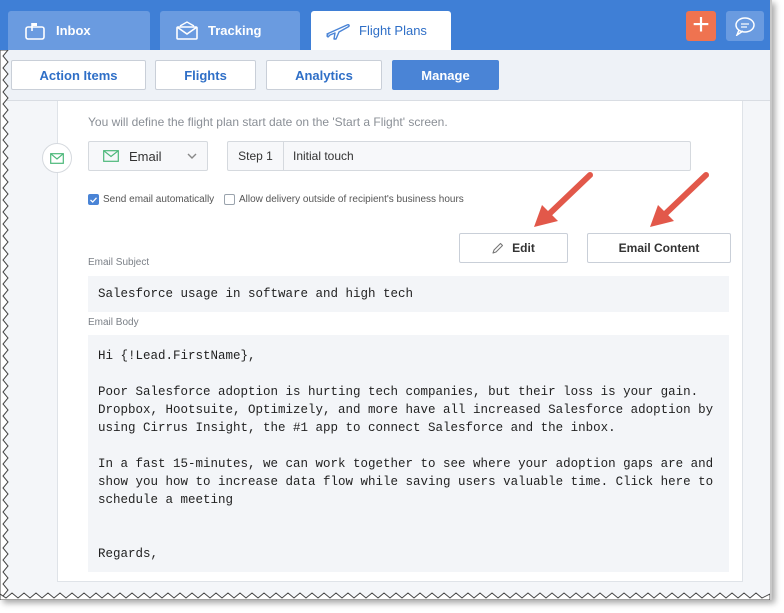 The width and height of the screenshot is (784, 613). Describe the element at coordinates (205, 75) in the screenshot. I see `tab-flights: Flights` at that location.